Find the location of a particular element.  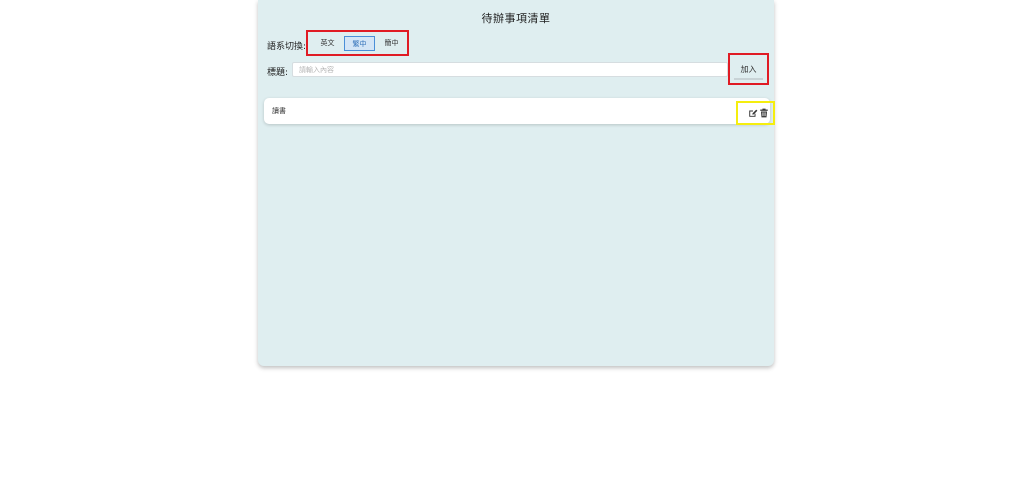

todo-item: 讀書 is located at coordinates (519, 111).